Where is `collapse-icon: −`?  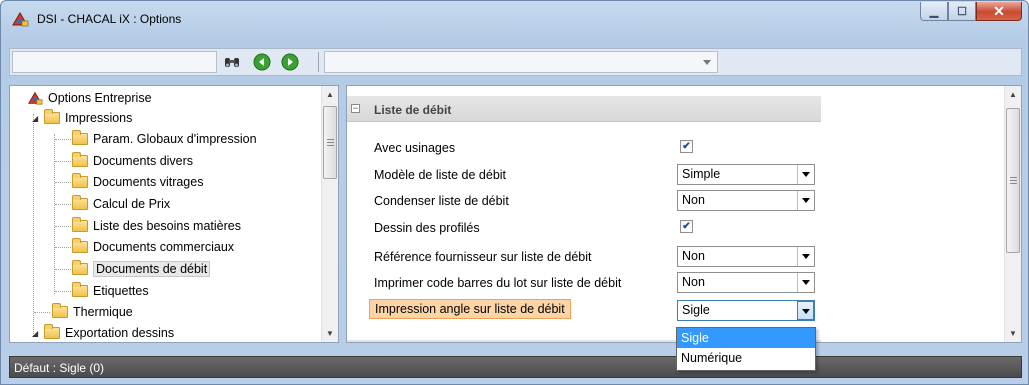
collapse-icon: − is located at coordinates (355, 108).